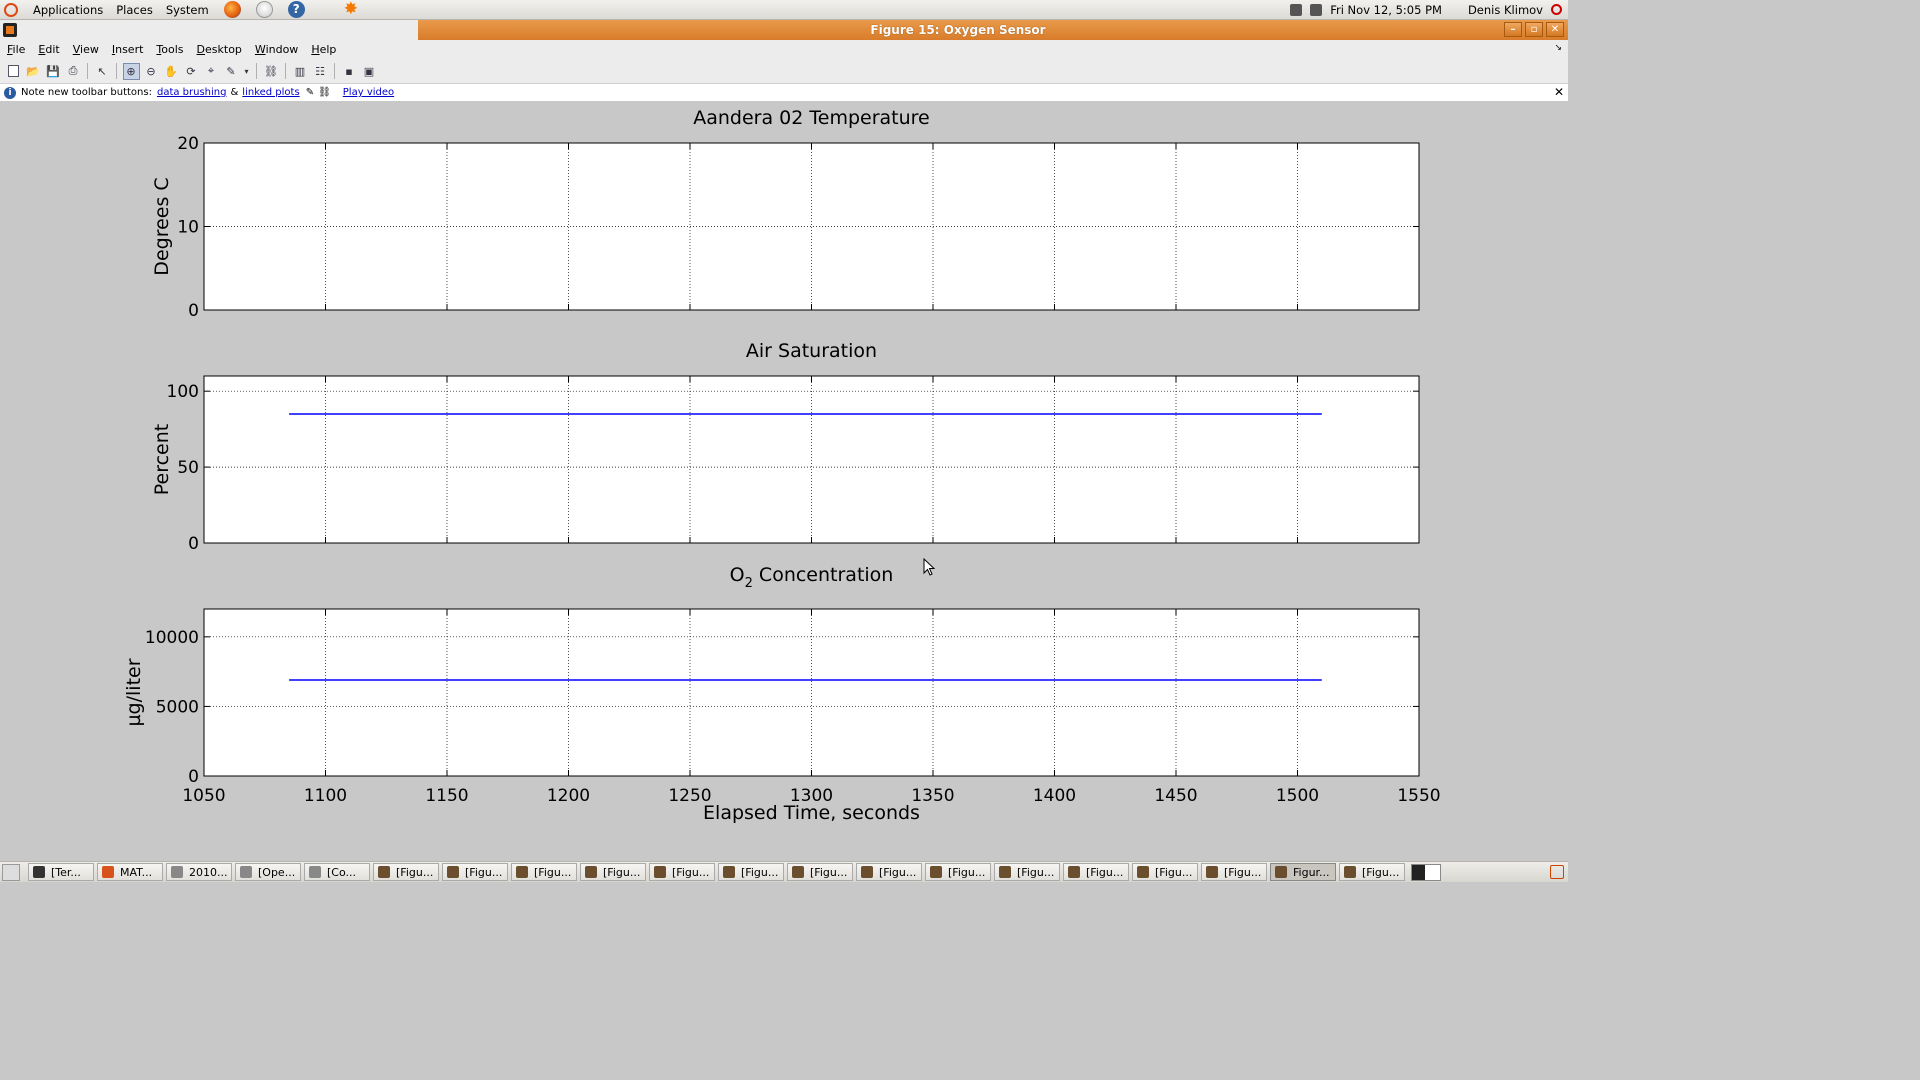 Image resolution: width=1920 pixels, height=1080 pixels. Describe the element at coordinates (10, 30) in the screenshot. I see `matlab-figure-icon` at that location.